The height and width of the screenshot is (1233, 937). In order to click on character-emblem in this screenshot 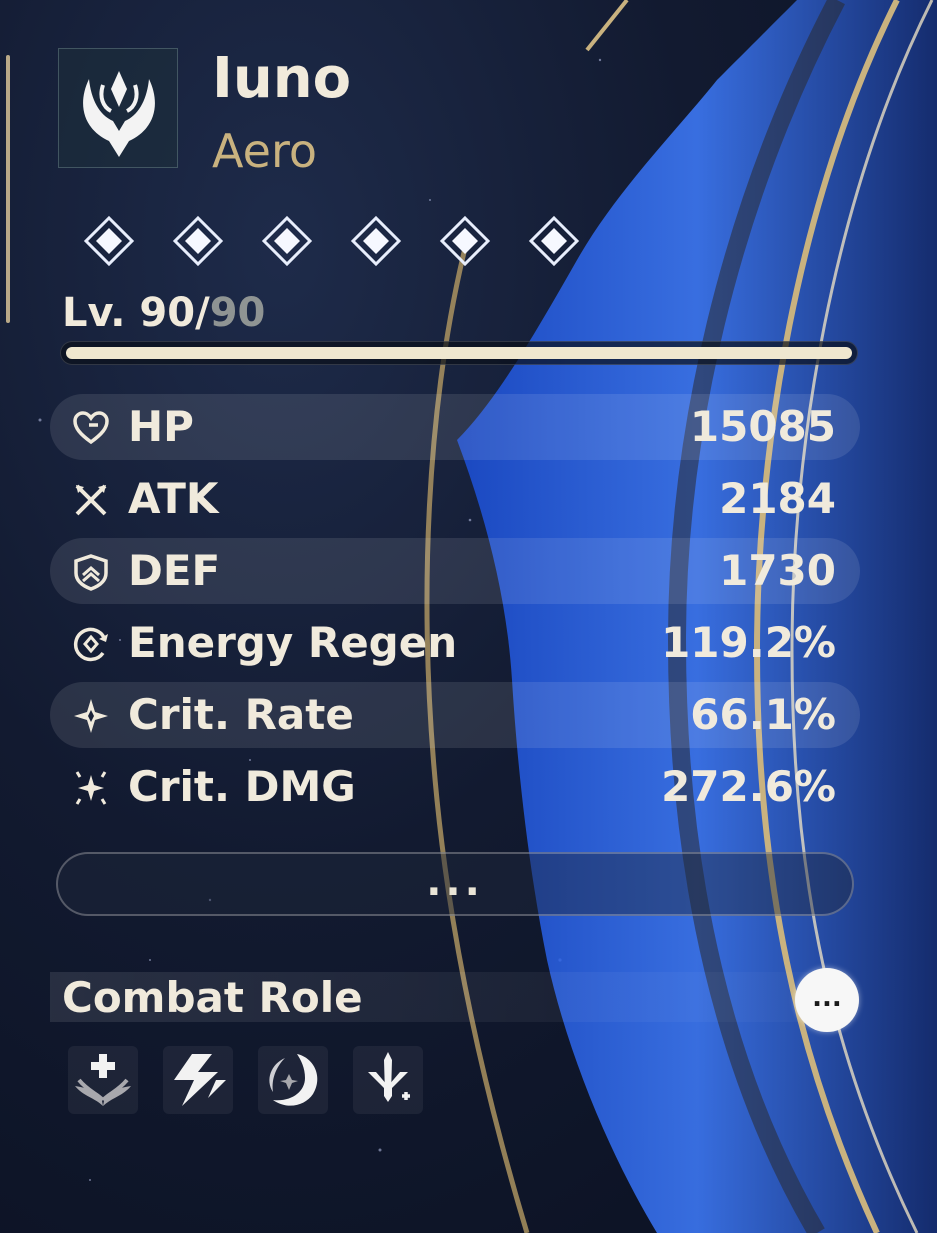, I will do `click(118, 108)`.